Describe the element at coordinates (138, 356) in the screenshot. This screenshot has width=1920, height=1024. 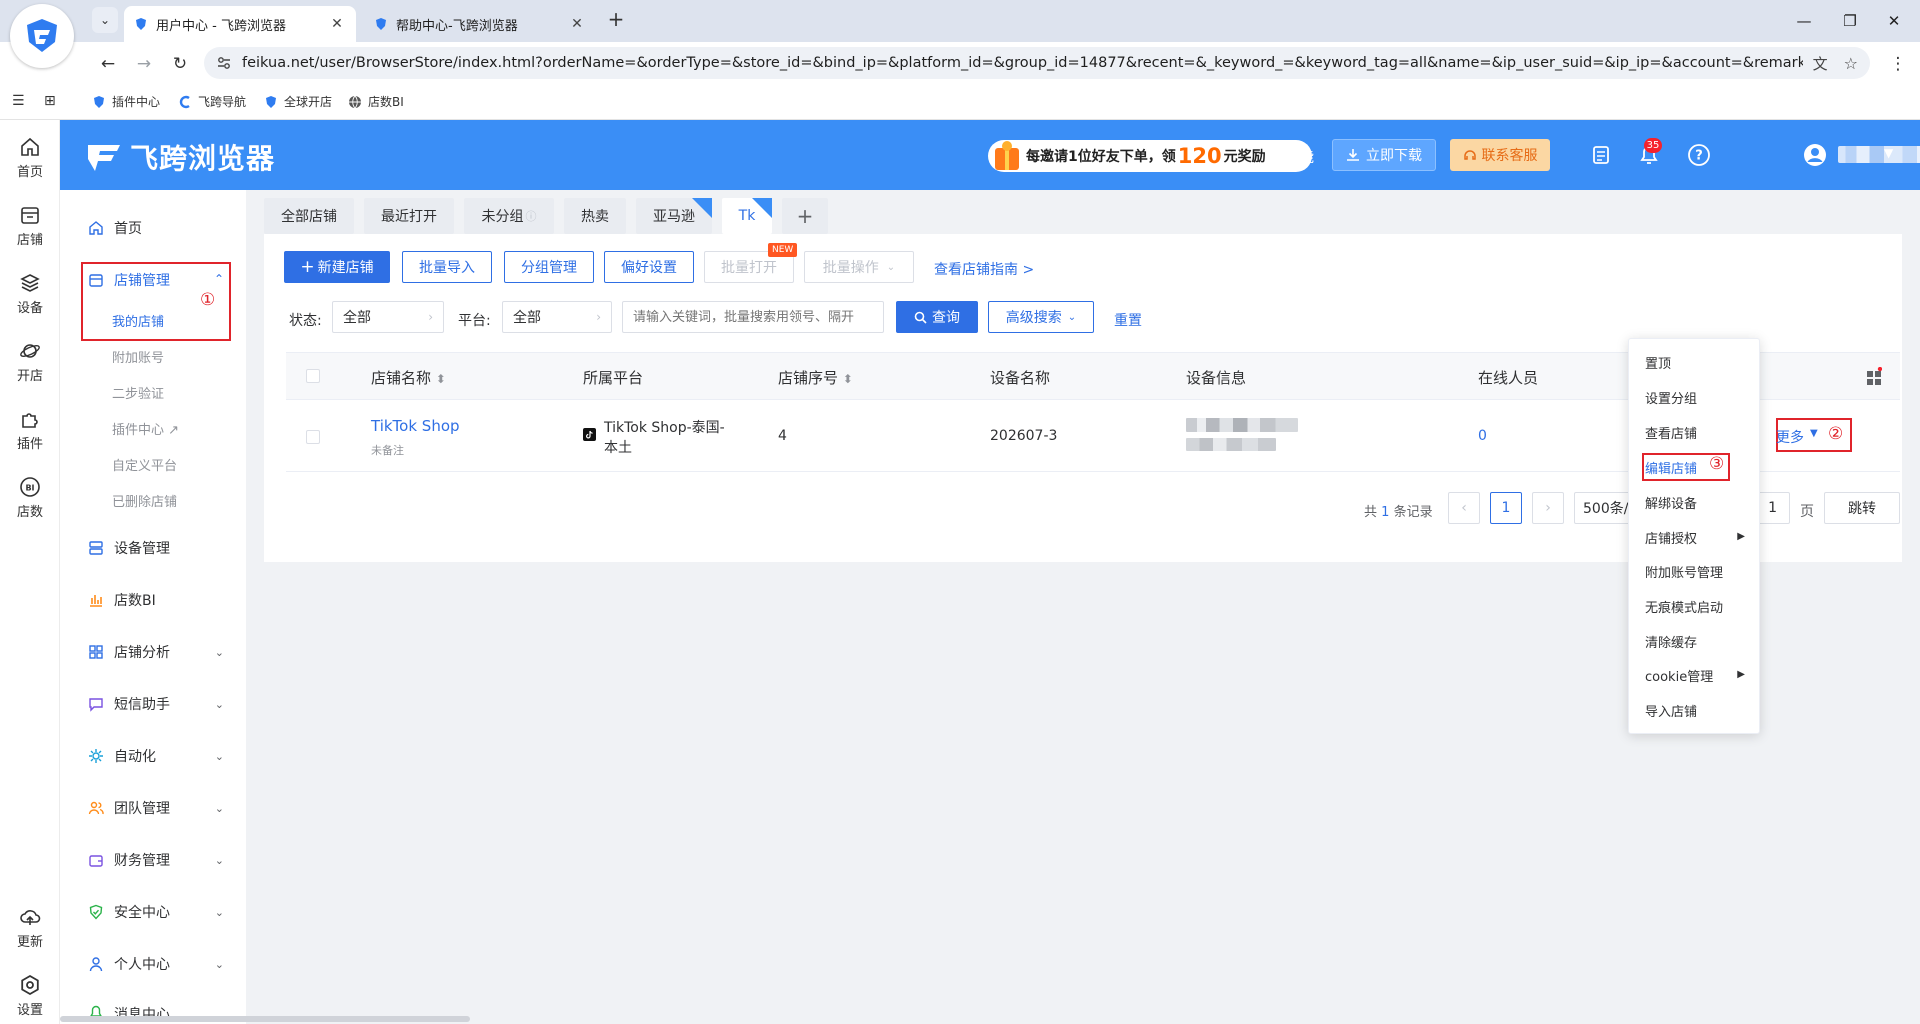
I see `submenu-extra-accounts: 附加账号` at that location.